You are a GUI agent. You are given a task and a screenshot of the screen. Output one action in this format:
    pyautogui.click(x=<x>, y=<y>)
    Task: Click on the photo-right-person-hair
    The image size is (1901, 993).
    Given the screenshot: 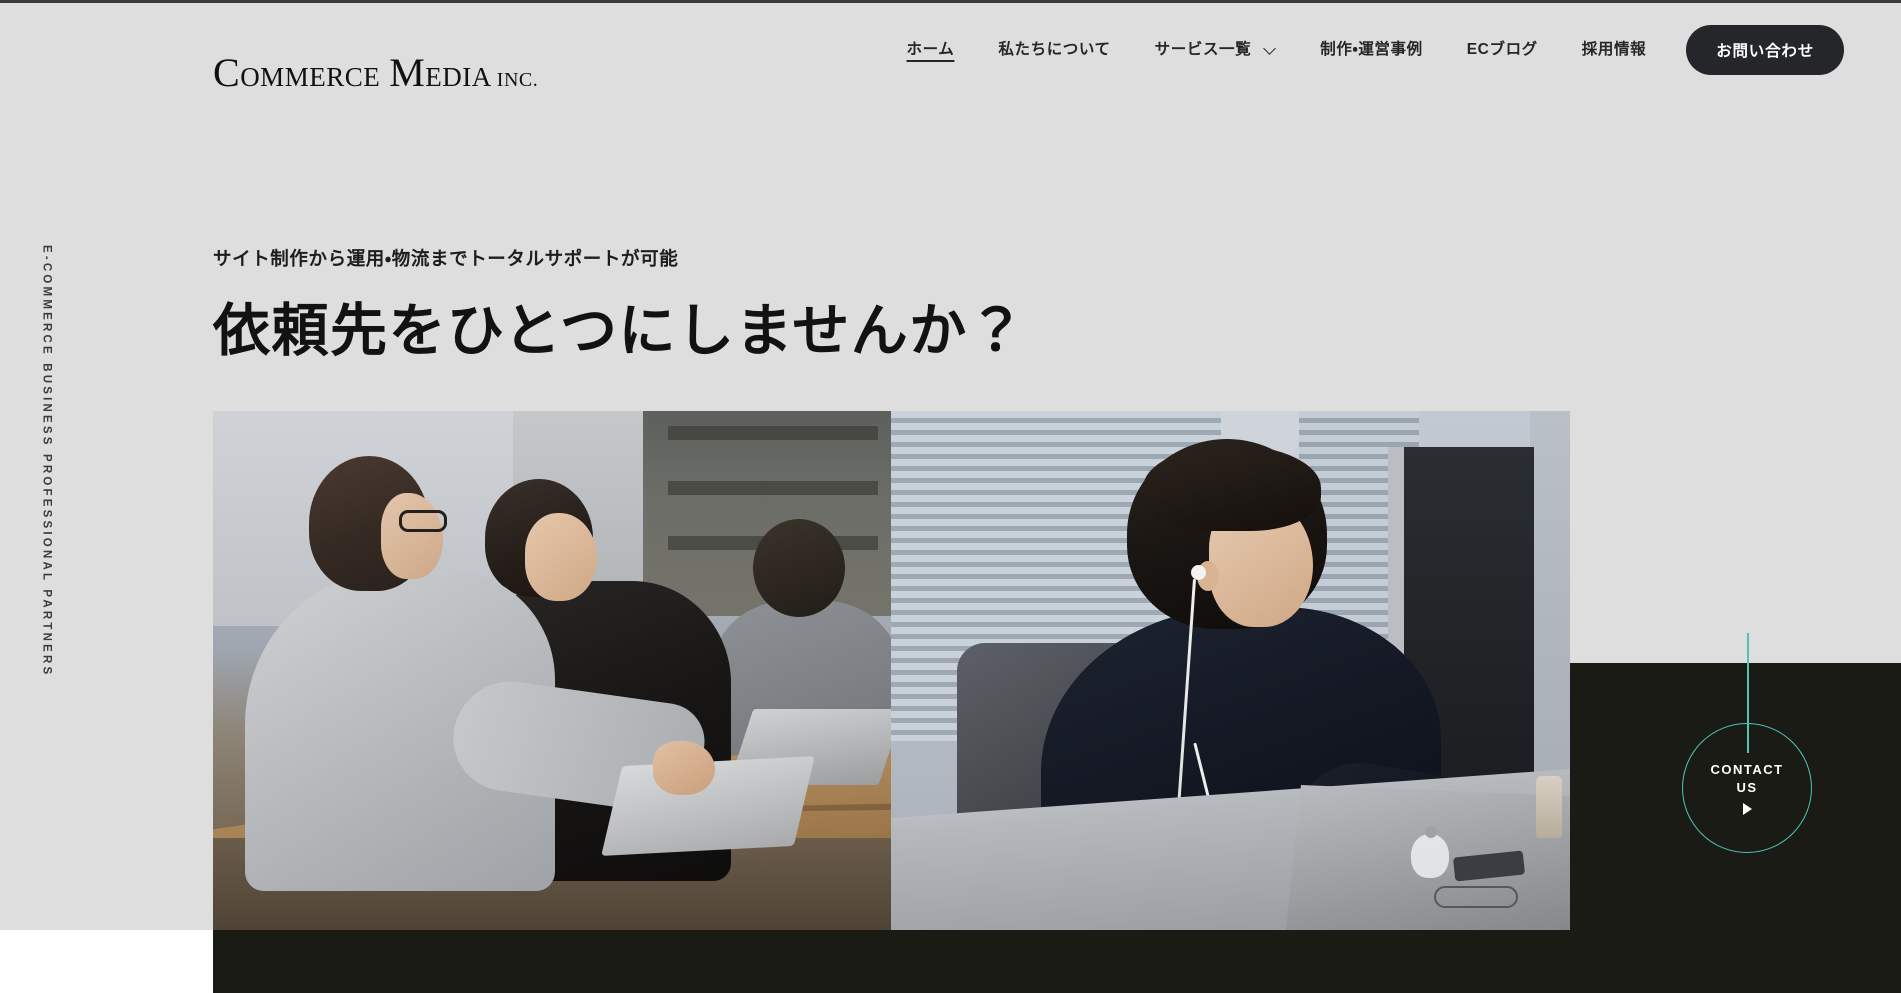 What is the action you would take?
    pyautogui.click(x=1232, y=488)
    